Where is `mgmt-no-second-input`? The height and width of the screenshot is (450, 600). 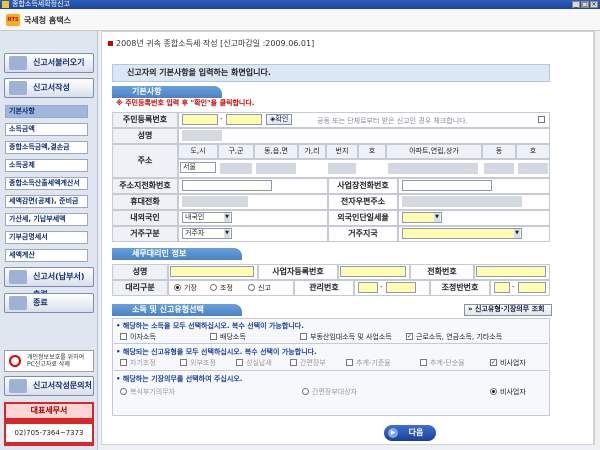 mgmt-no-second-input is located at coordinates (401, 287).